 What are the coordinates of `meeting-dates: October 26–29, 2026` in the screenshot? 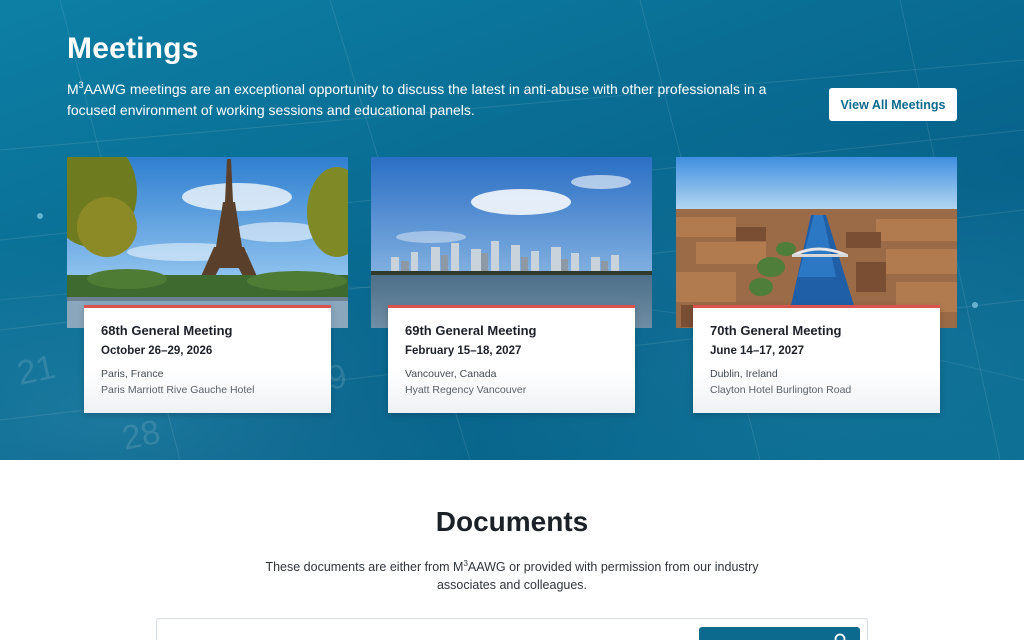 It's located at (157, 351).